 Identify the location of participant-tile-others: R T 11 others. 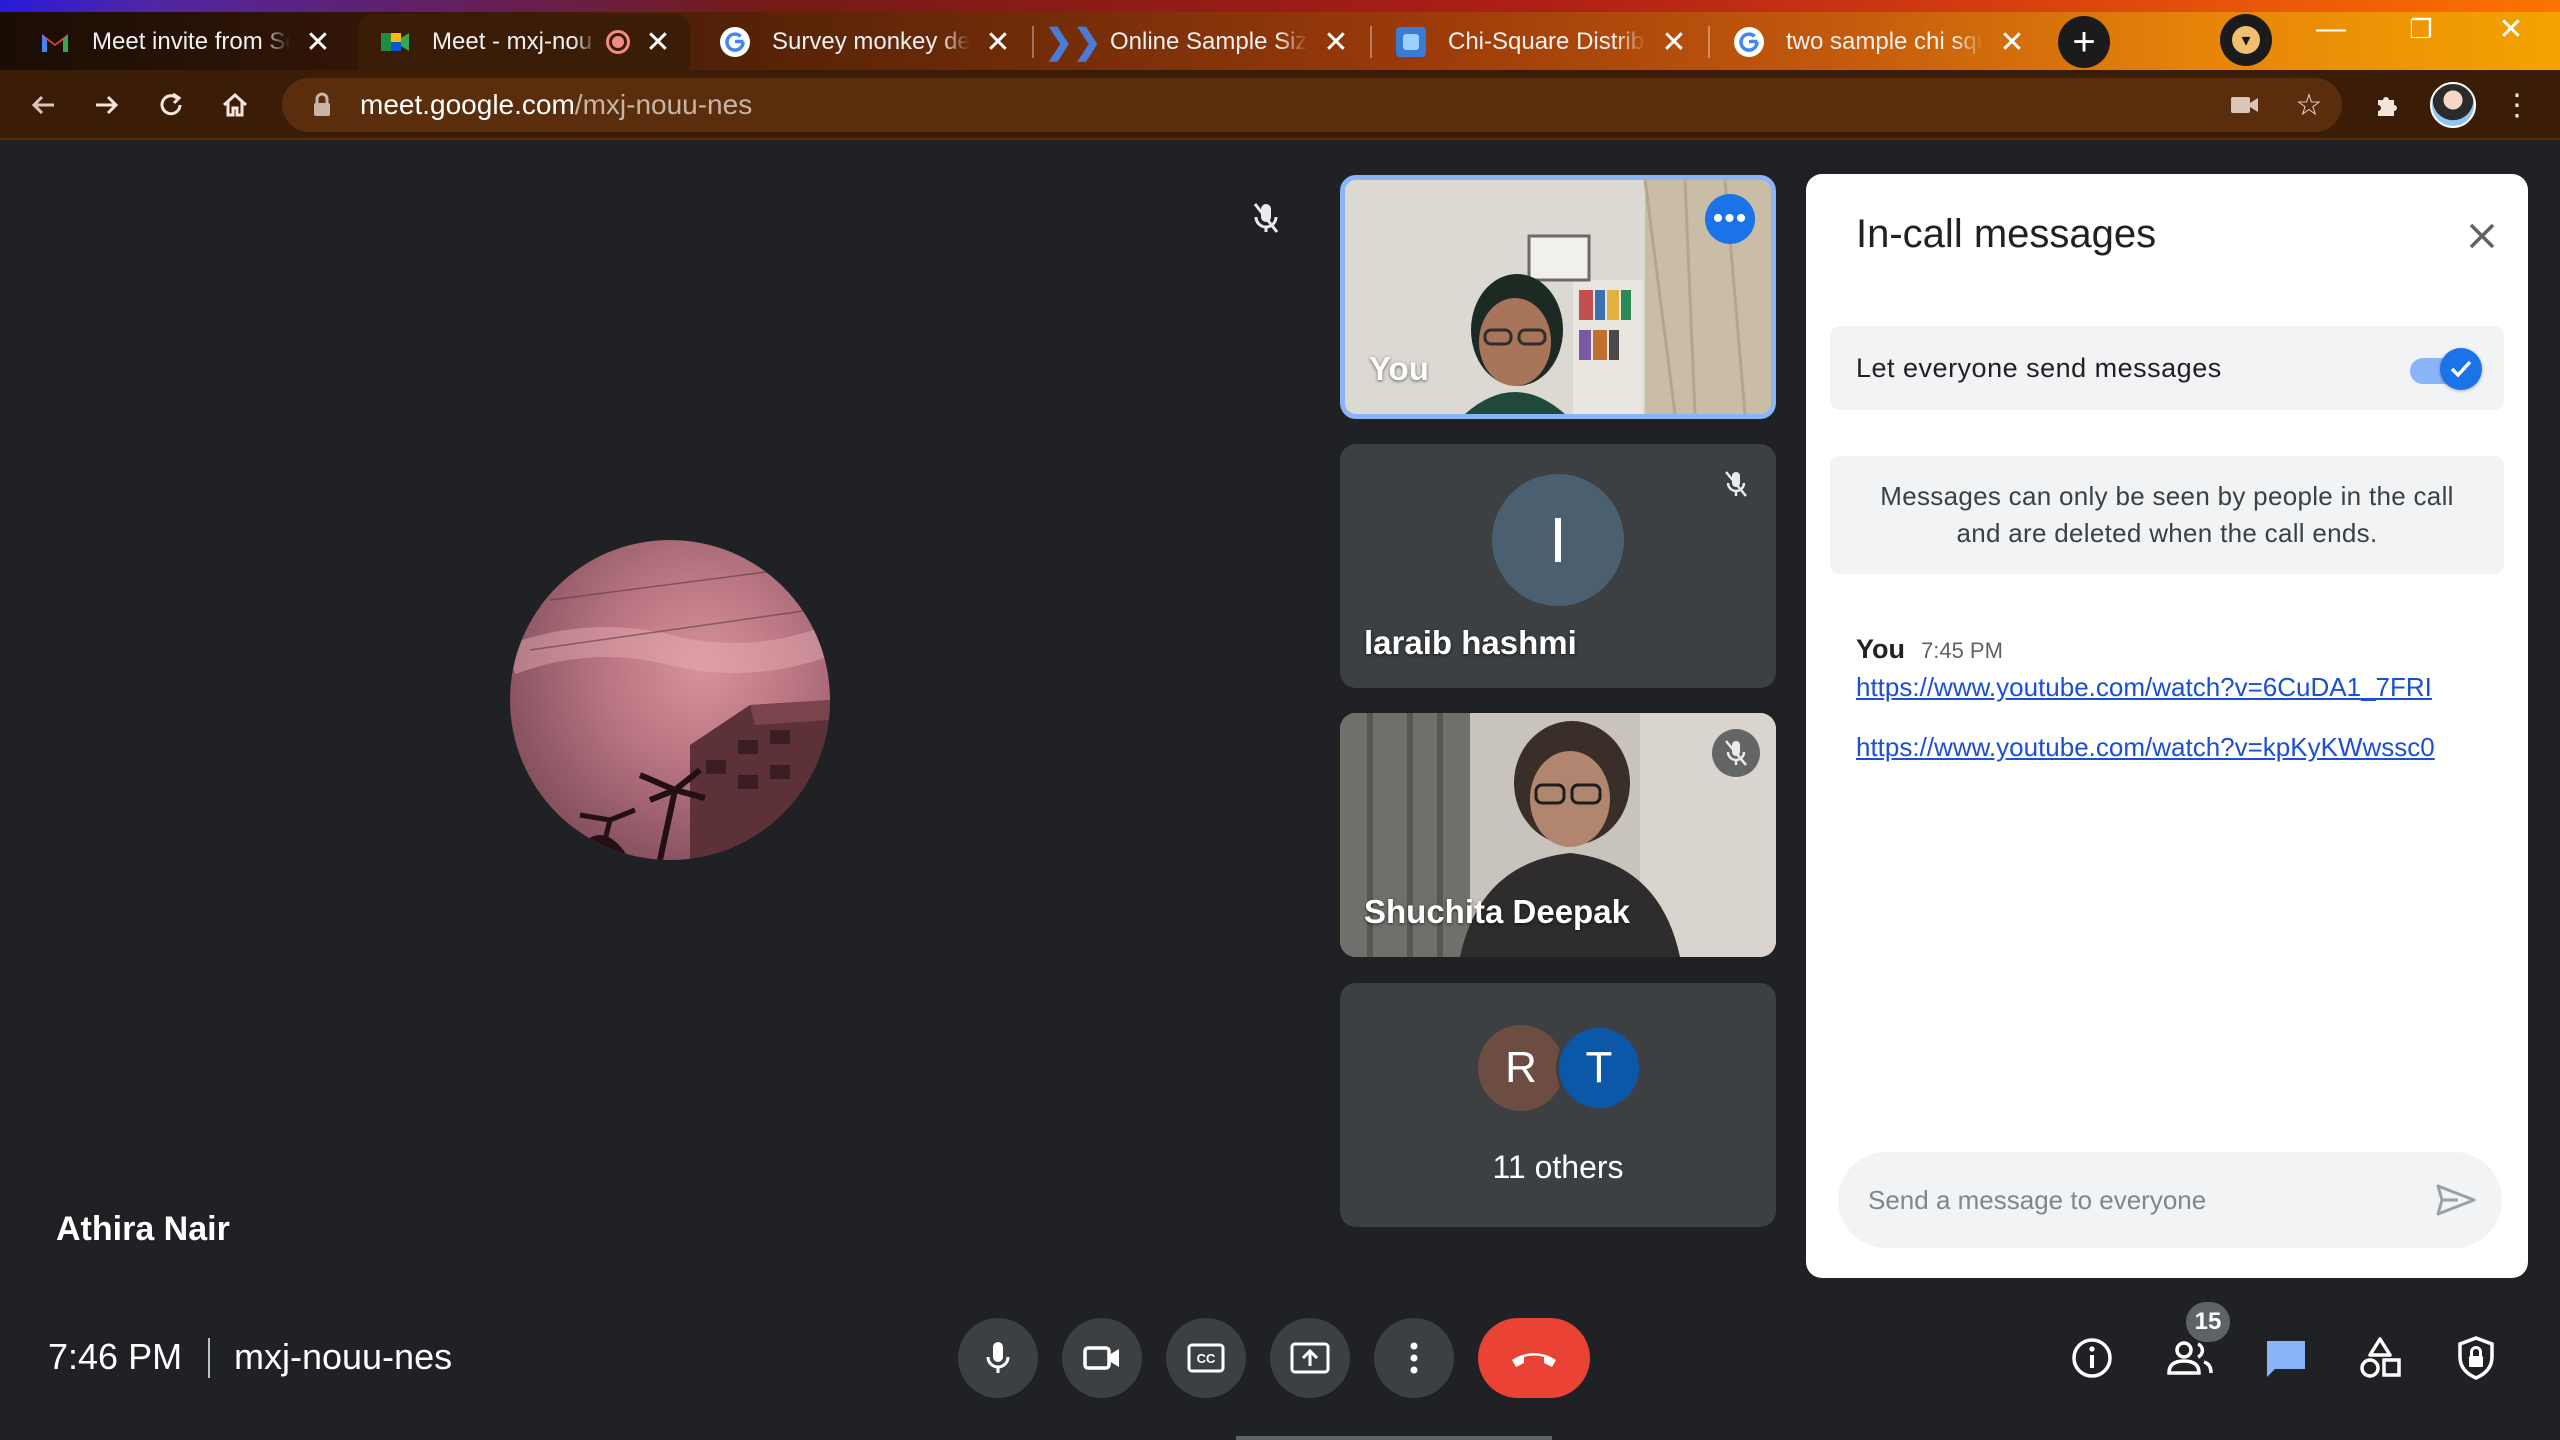
(1558, 1105).